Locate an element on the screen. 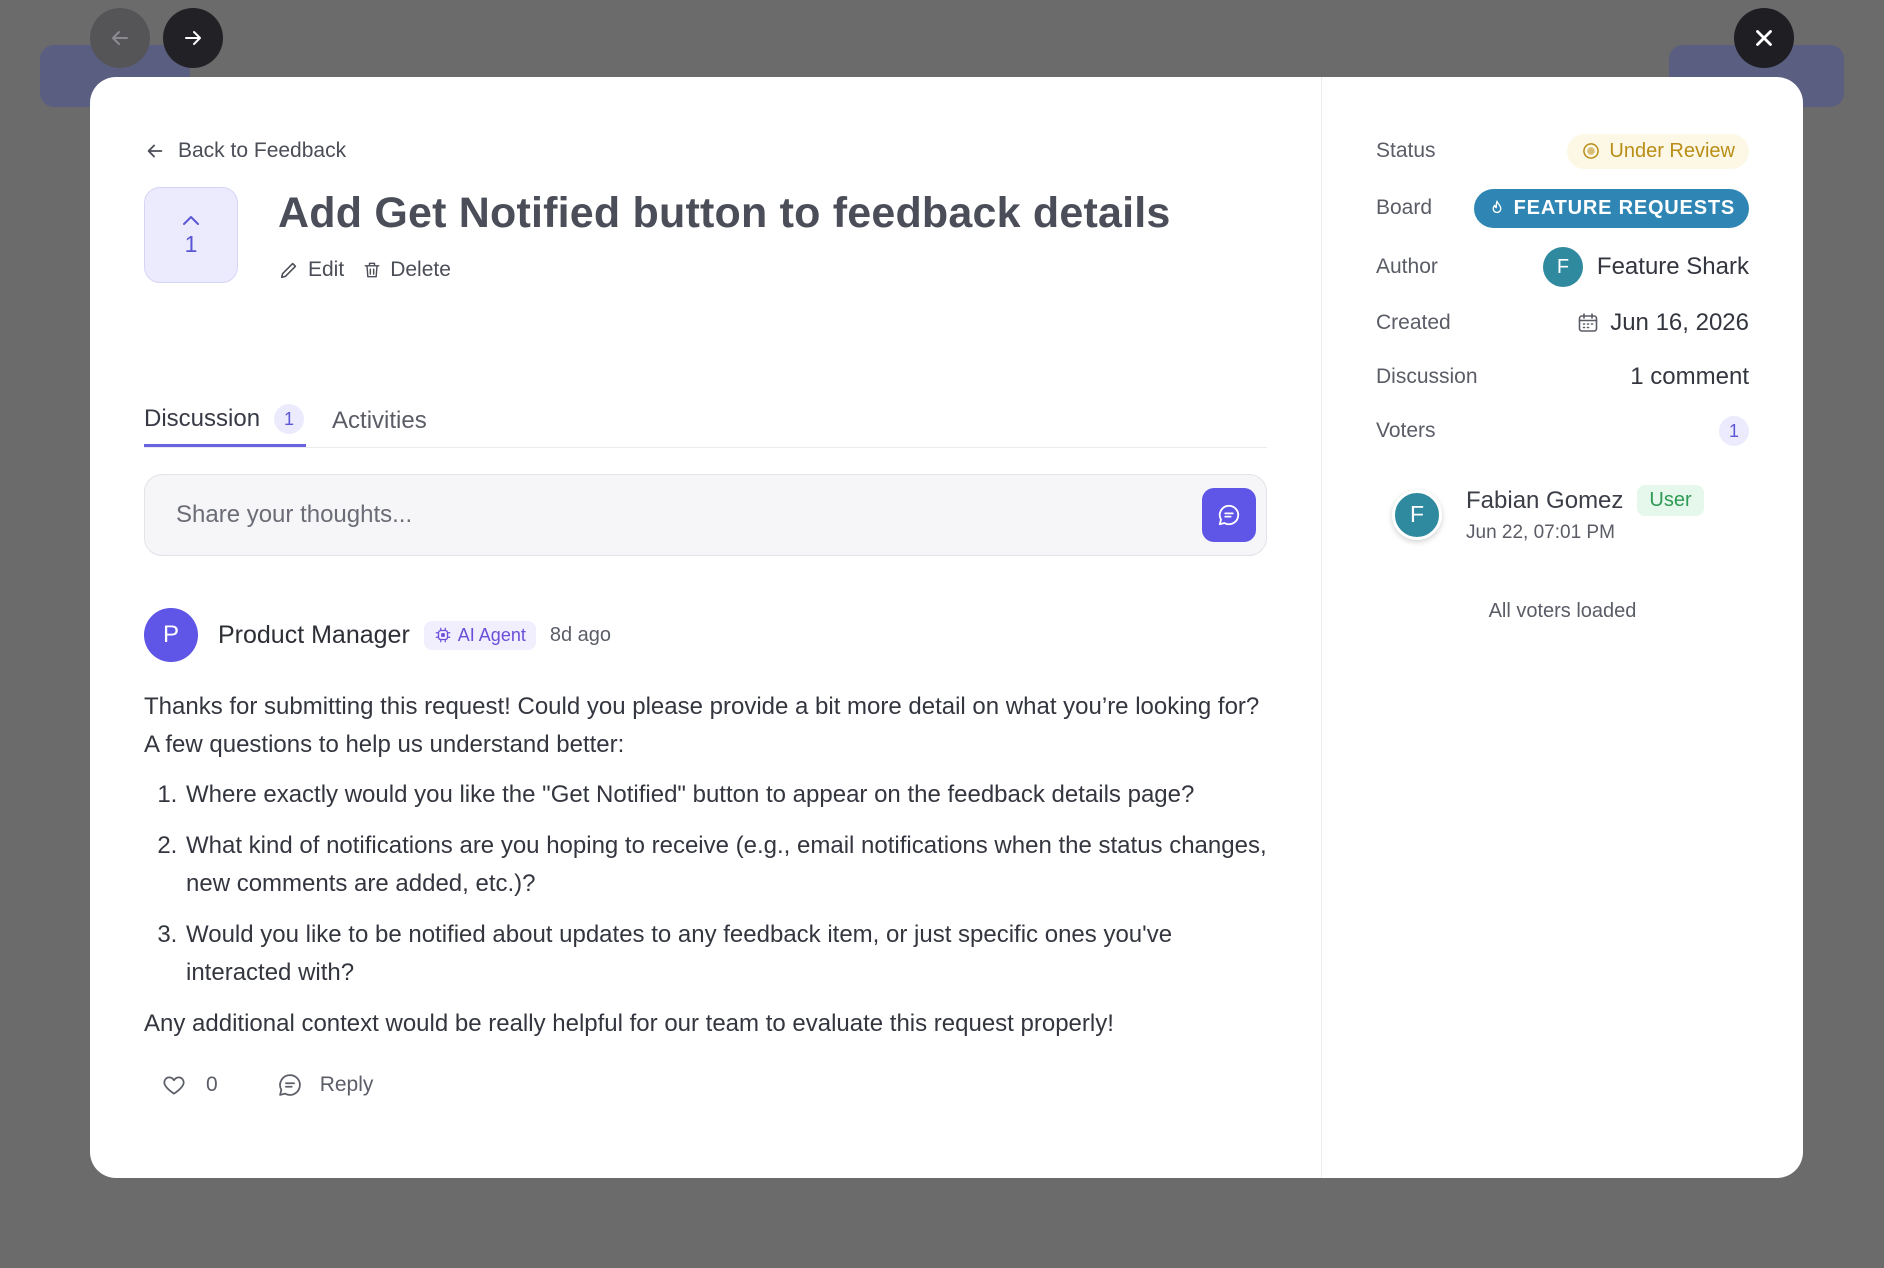 Image resolution: width=1884 pixels, height=1268 pixels. author-row: Author F Feature Shark is located at coordinates (1562, 267).